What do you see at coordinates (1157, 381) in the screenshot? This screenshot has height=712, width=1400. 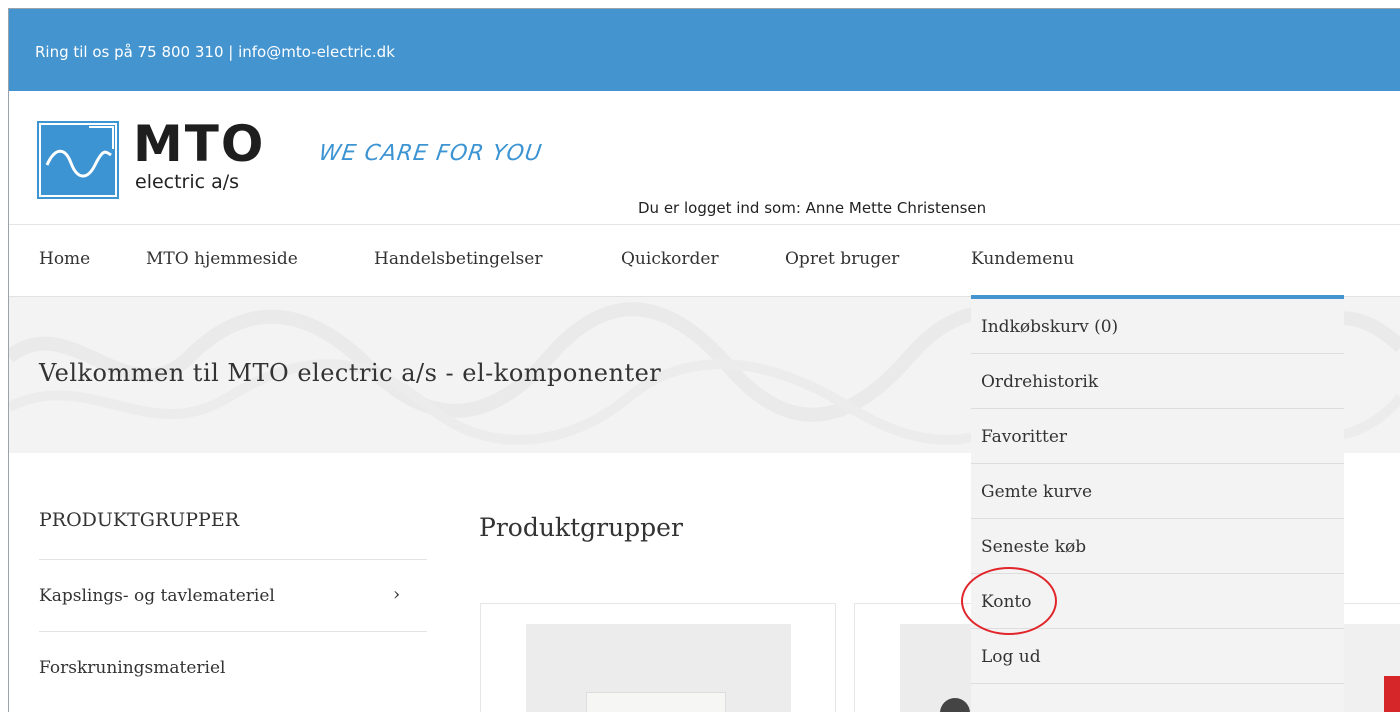 I see `menu-item-ordrehistorik: Ordrehistorik` at bounding box center [1157, 381].